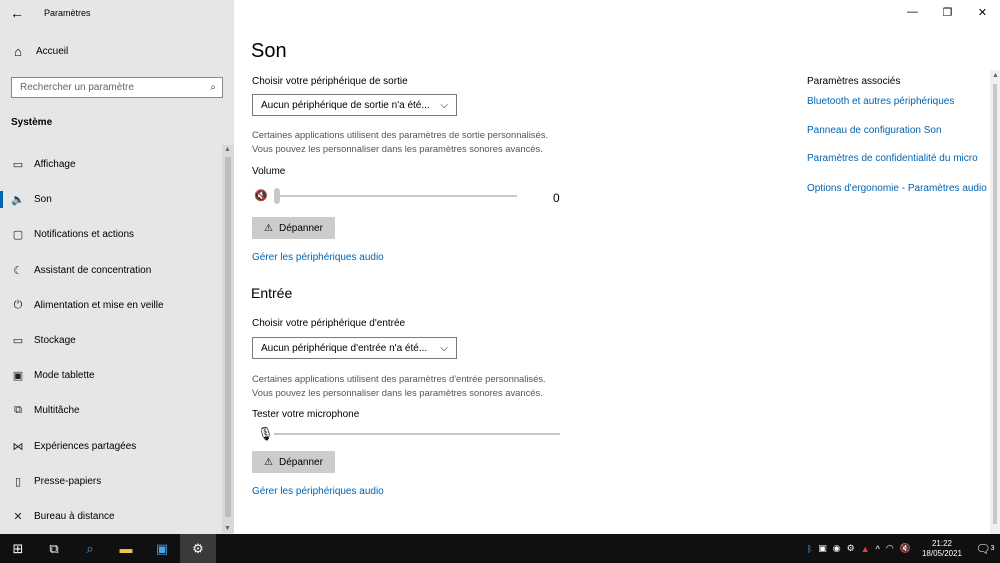 The height and width of the screenshot is (563, 1000). What do you see at coordinates (18, 270) in the screenshot?
I see `moon-icon: ☾` at bounding box center [18, 270].